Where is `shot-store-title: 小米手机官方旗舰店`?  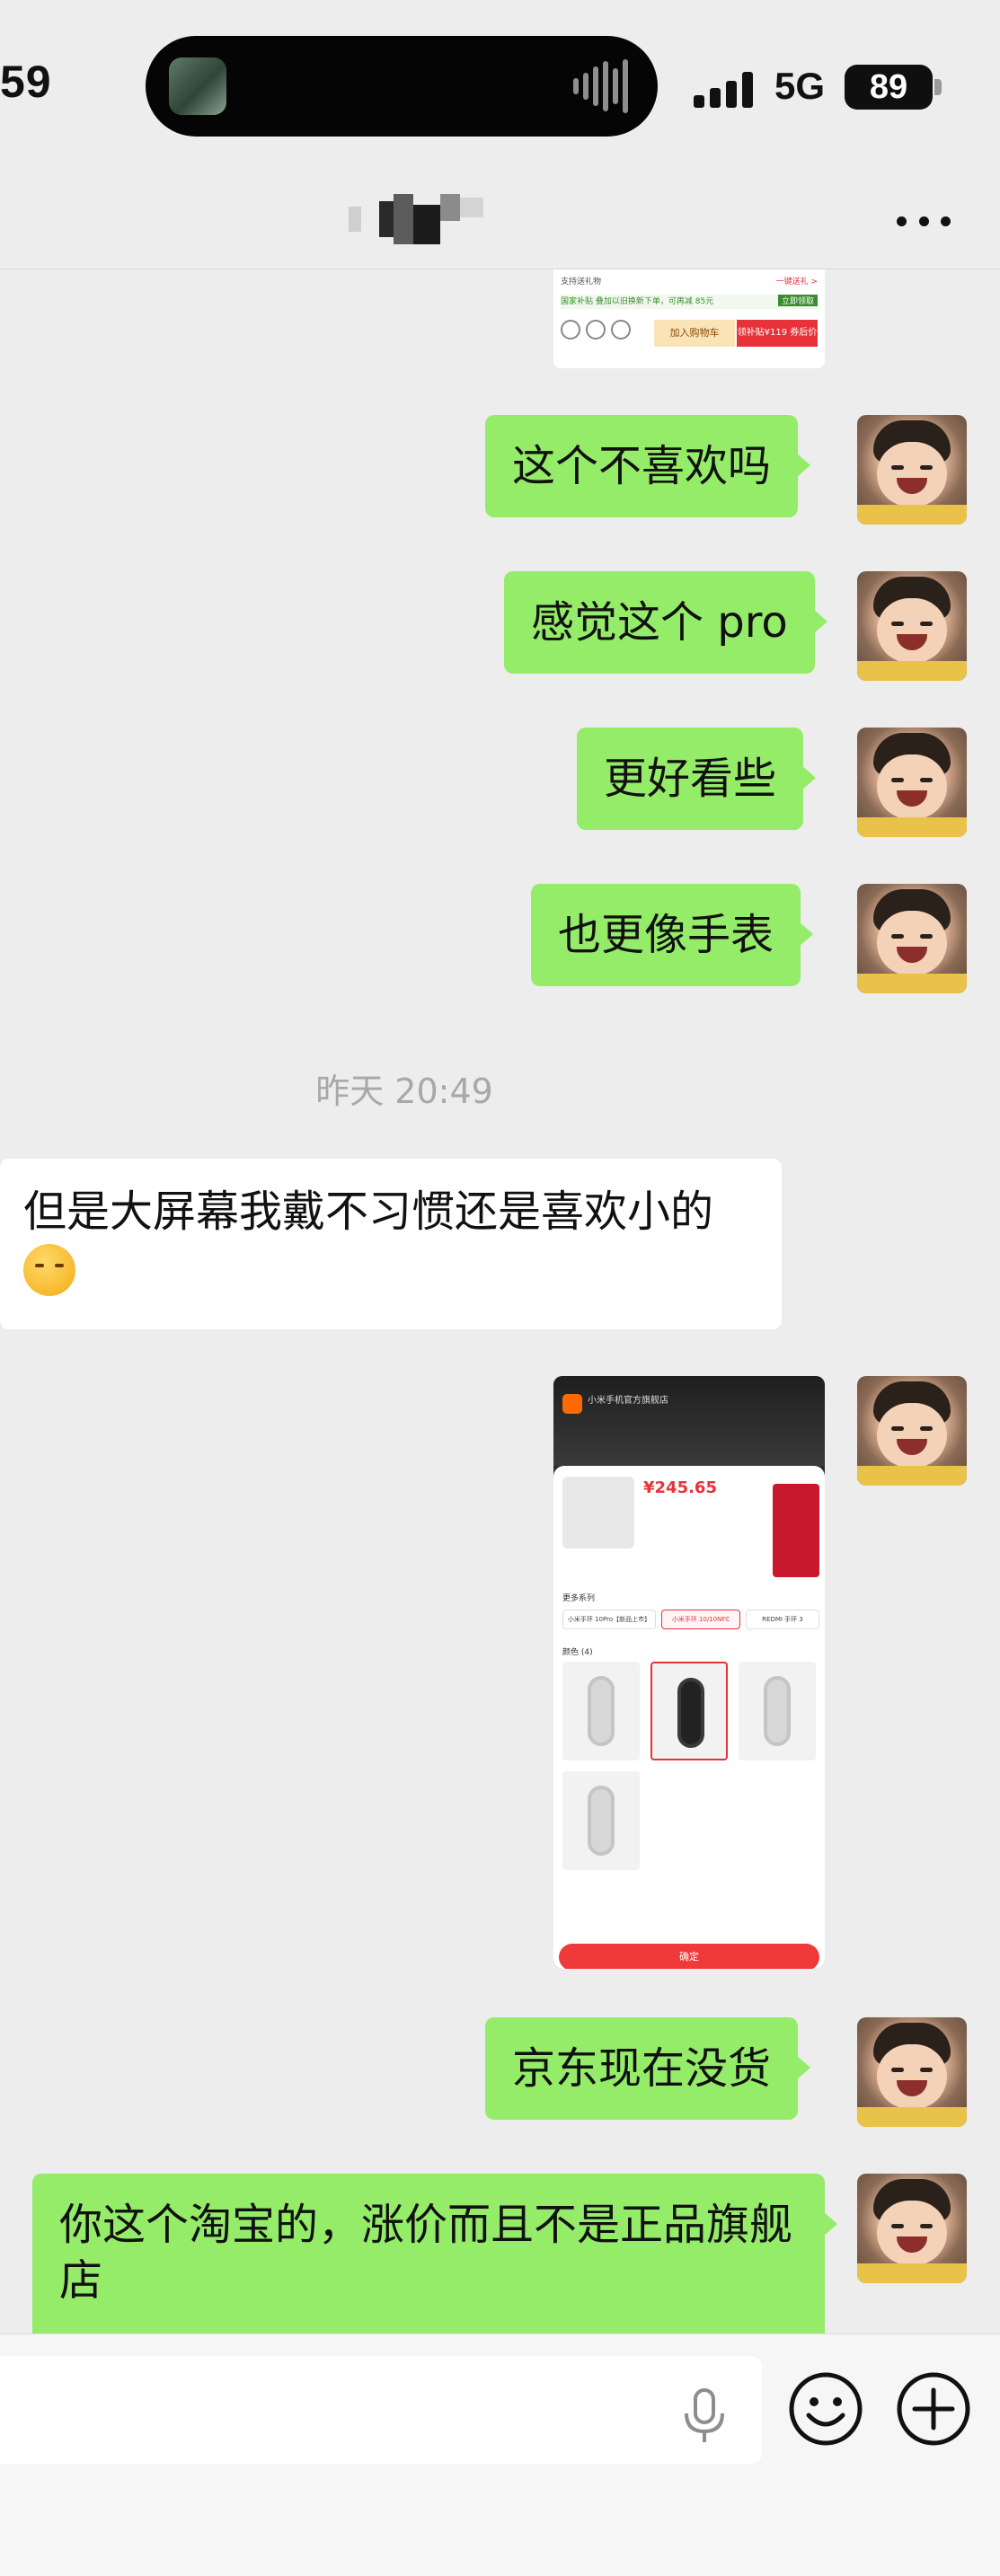
shot-store-title: 小米手机官方旗舰店 is located at coordinates (628, 1401).